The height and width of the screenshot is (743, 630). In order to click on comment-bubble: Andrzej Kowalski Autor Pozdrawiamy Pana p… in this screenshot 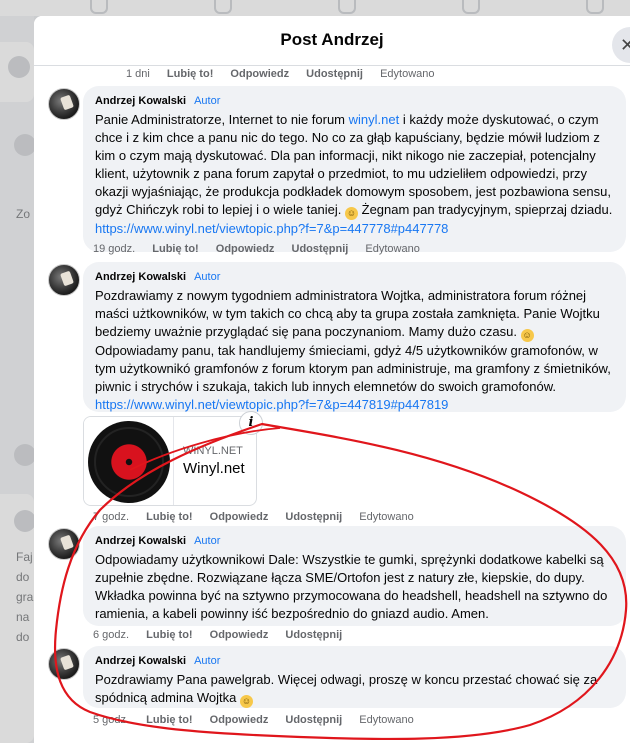, I will do `click(354, 677)`.